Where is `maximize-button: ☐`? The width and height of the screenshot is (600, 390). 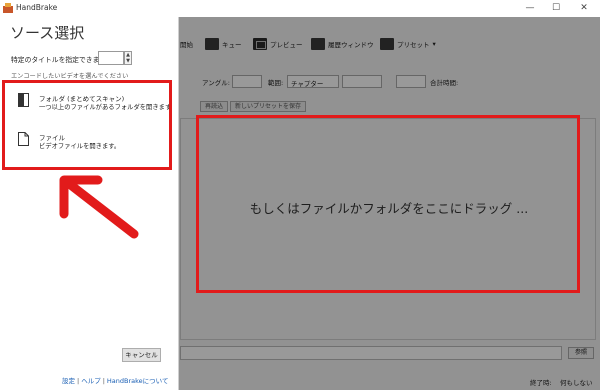 maximize-button: ☐ is located at coordinates (556, 8).